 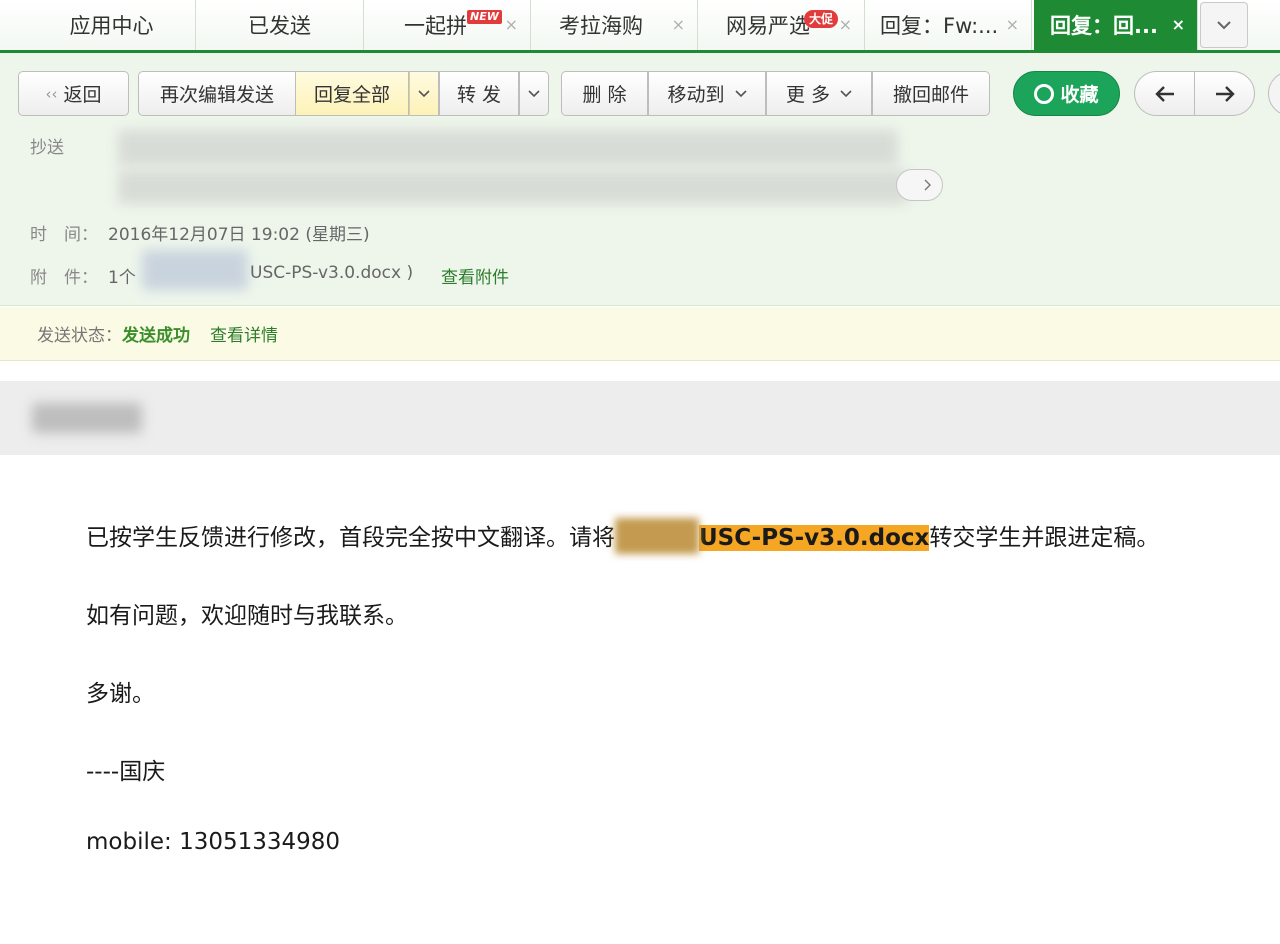 I want to click on favorite-button: 收藏, so click(x=1066, y=93).